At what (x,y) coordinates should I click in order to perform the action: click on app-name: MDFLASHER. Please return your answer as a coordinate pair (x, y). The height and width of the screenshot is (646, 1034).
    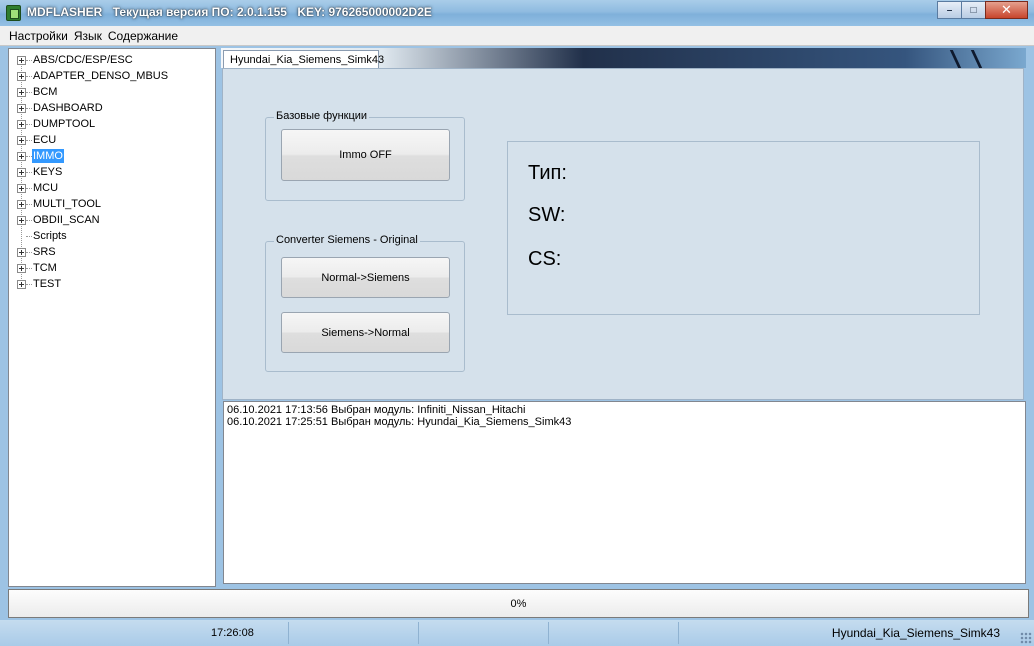
    Looking at the image, I should click on (65, 12).